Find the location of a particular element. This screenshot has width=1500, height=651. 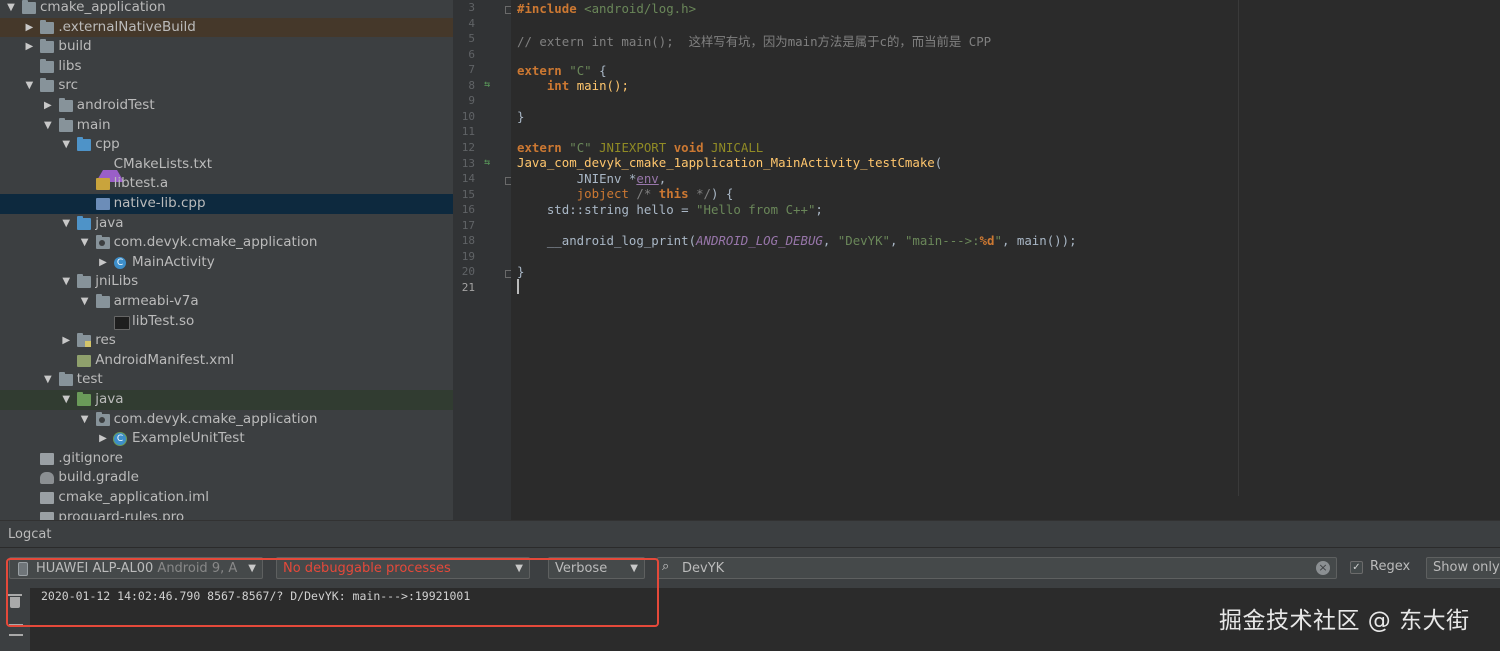

line-number: 10 is located at coordinates (468, 116).